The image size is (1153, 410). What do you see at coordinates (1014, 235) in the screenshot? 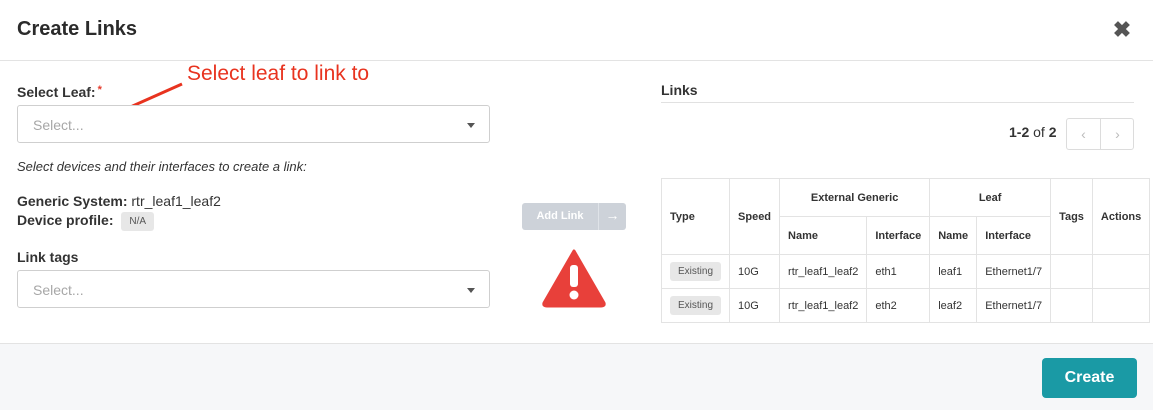
I see `col-leaf-interface: Interface` at bounding box center [1014, 235].